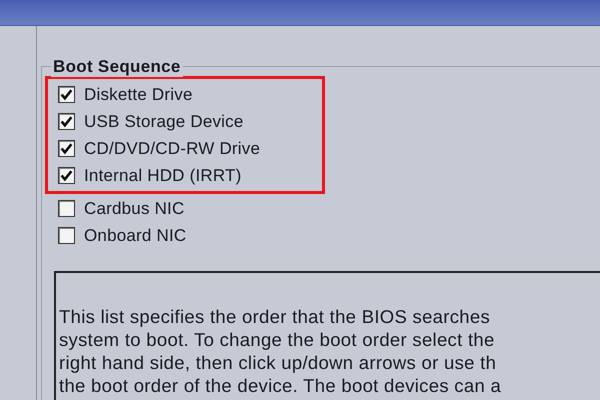 Image resolution: width=600 pixels, height=400 pixels. What do you see at coordinates (274, 316) in the screenshot?
I see `description-text: This list specifies the order that the BIOS searches` at bounding box center [274, 316].